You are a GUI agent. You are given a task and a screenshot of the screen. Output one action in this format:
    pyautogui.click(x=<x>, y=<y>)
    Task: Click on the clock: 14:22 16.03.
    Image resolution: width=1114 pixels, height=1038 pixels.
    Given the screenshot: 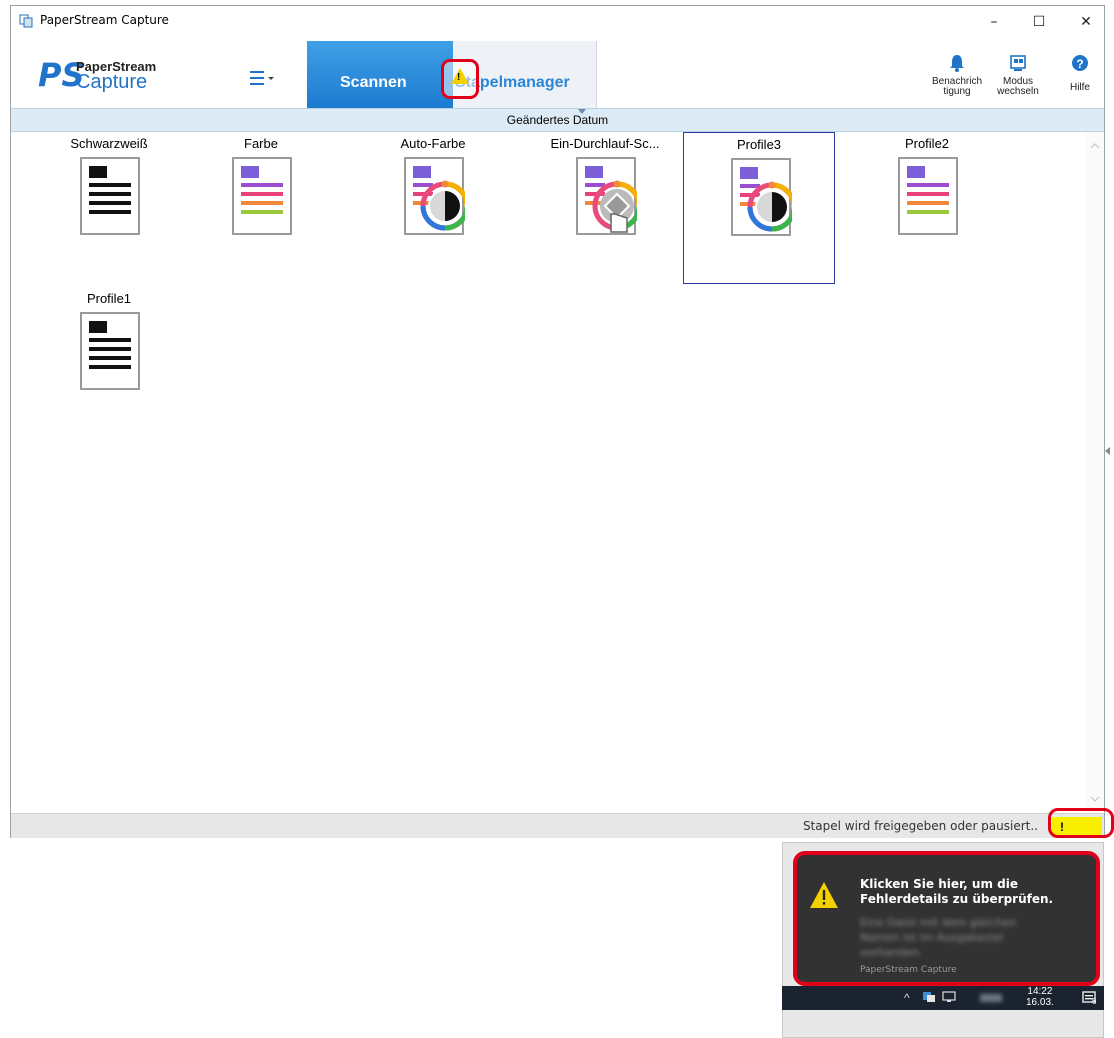 What is the action you would take?
    pyautogui.click(x=1040, y=997)
    